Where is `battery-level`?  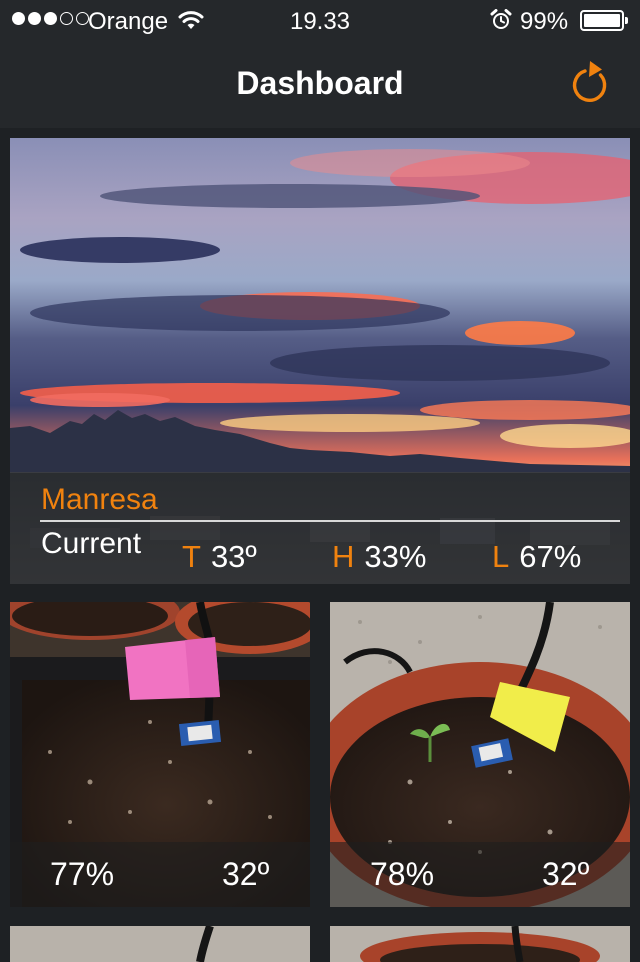
battery-level is located at coordinates (602, 20).